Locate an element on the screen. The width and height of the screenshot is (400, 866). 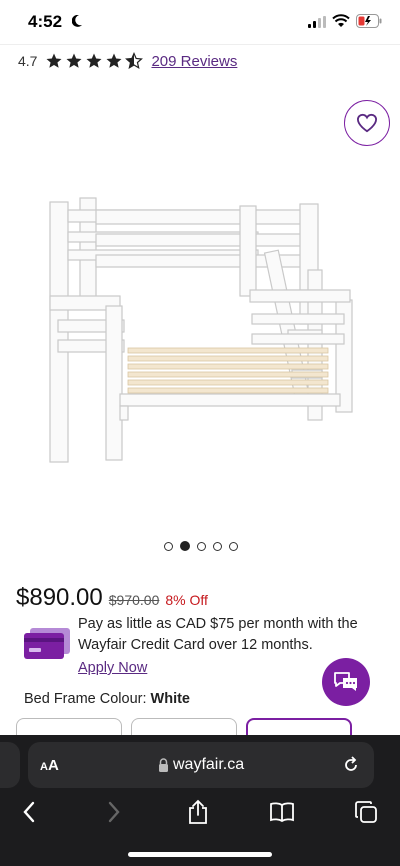
share-icon is located at coordinates (198, 811).